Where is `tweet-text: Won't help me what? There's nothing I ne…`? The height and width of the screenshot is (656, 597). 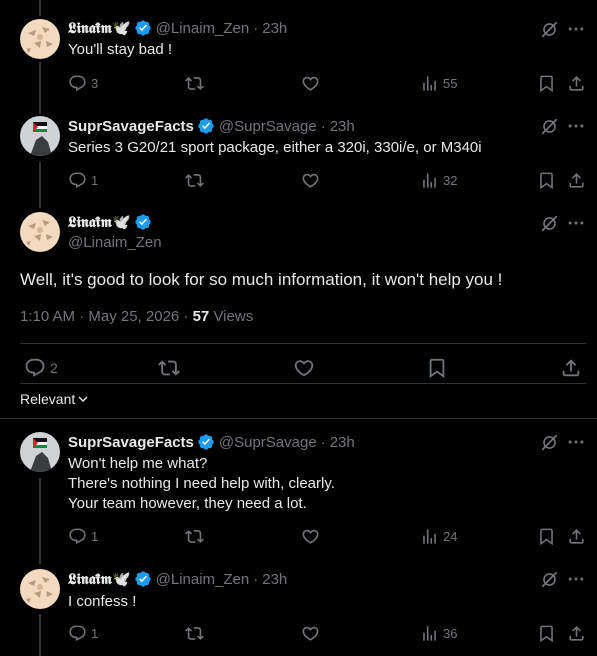
tweet-text: Won't help me what? There's nothing I ne… is located at coordinates (201, 483).